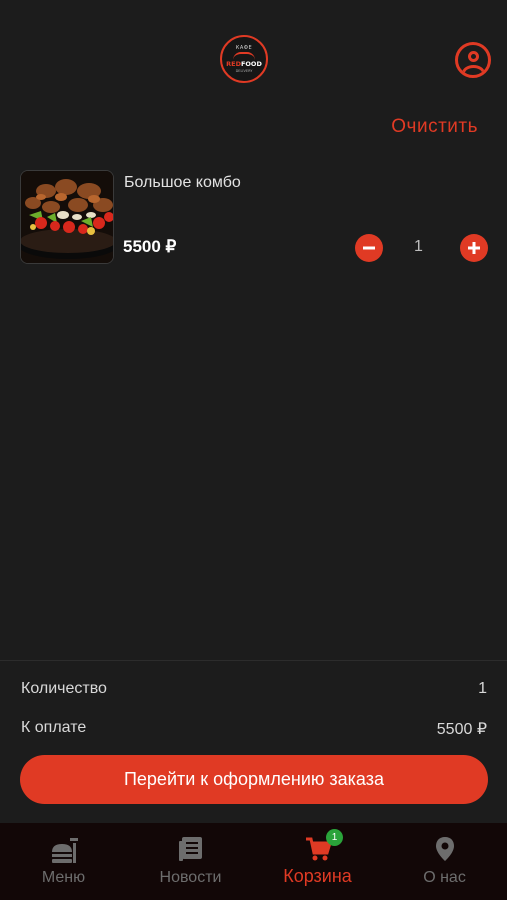  I want to click on profile-head-shape, so click(473, 56).